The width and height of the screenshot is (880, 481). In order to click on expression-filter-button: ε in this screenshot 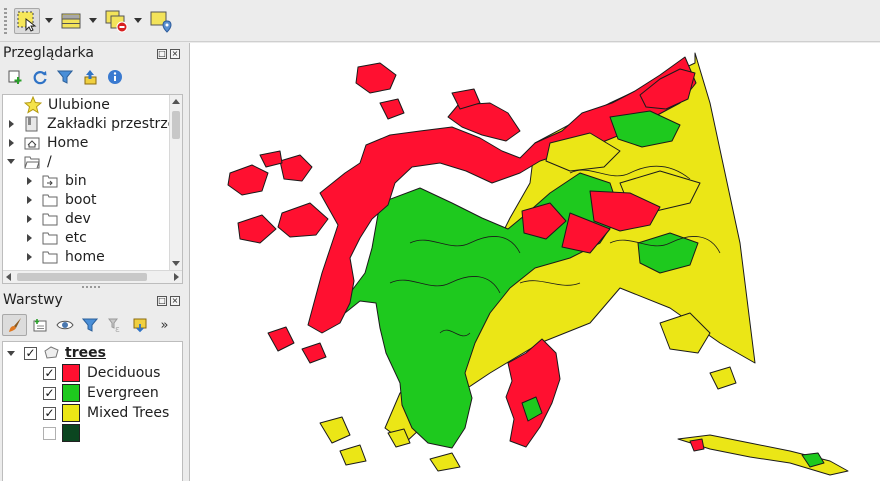, I will do `click(114, 325)`.